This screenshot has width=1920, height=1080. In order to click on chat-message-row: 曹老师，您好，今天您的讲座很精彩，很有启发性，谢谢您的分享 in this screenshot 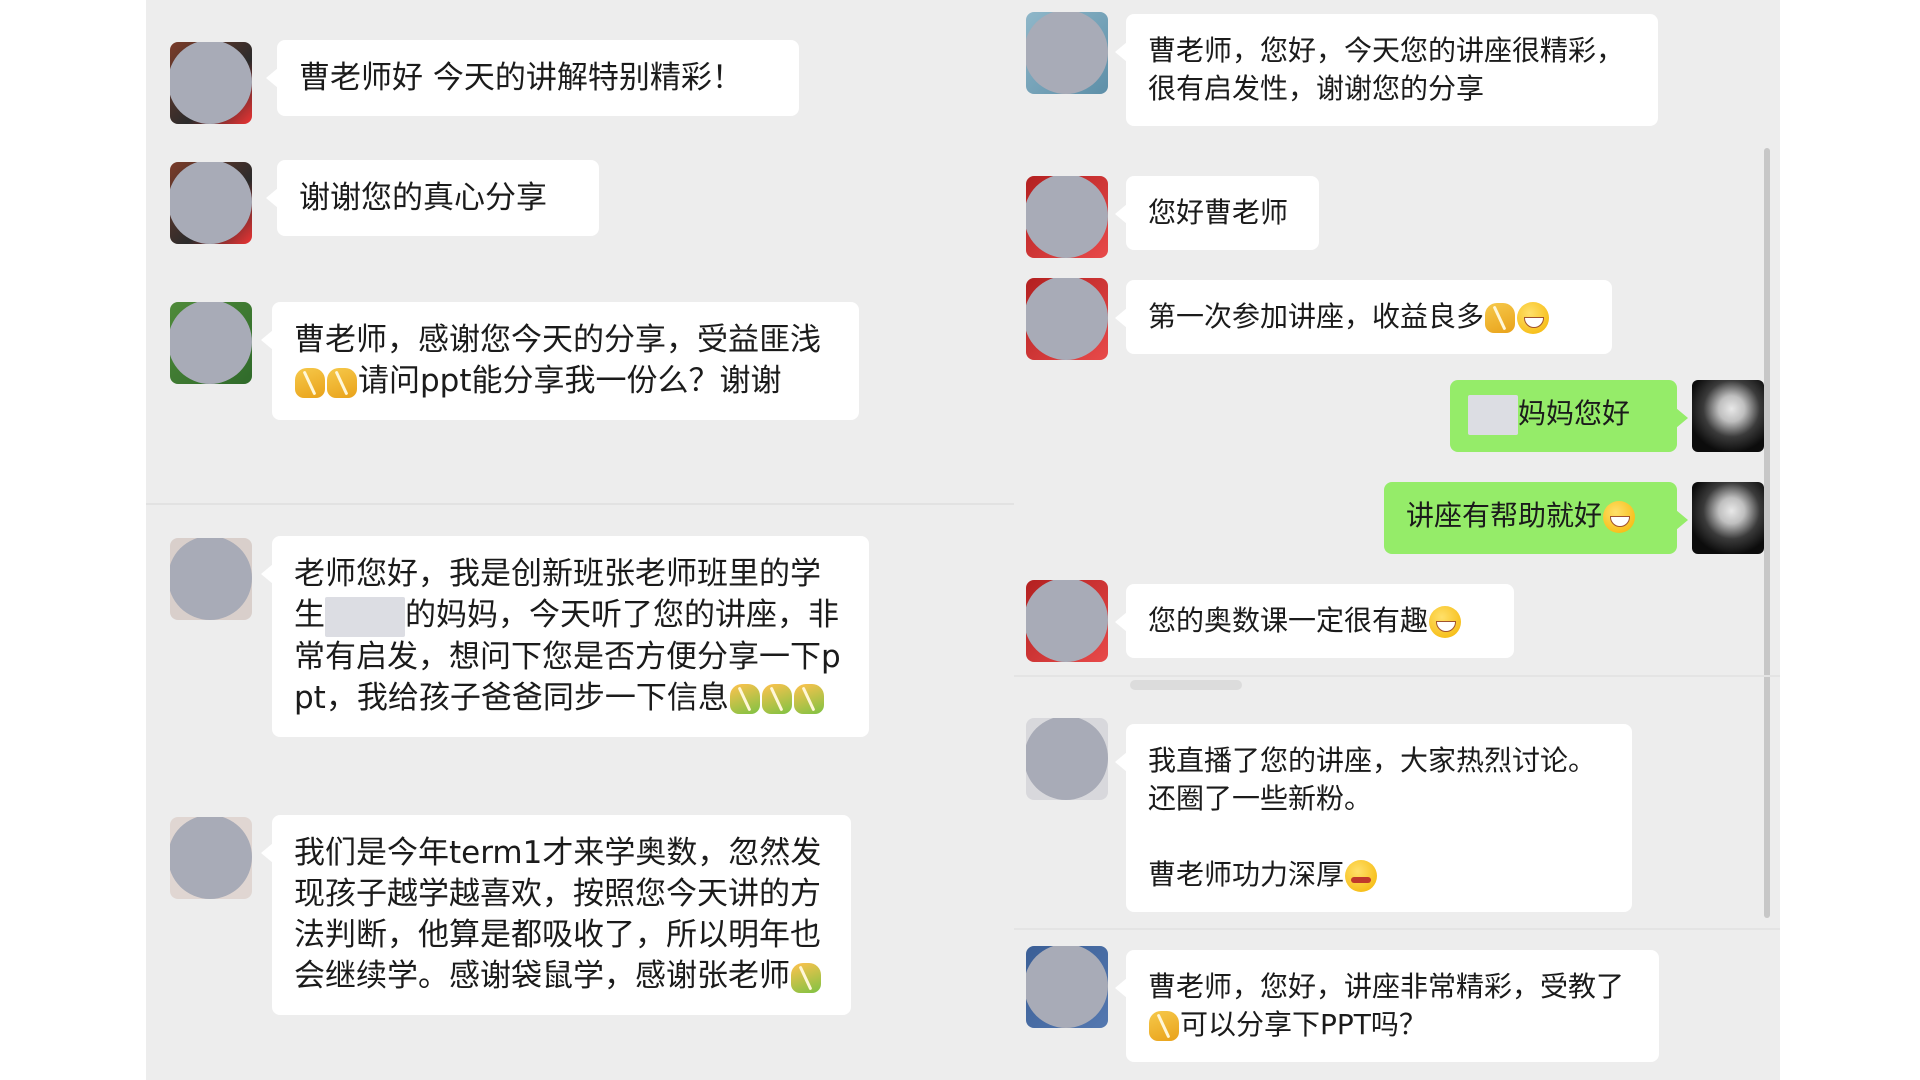, I will do `click(1397, 72)`.